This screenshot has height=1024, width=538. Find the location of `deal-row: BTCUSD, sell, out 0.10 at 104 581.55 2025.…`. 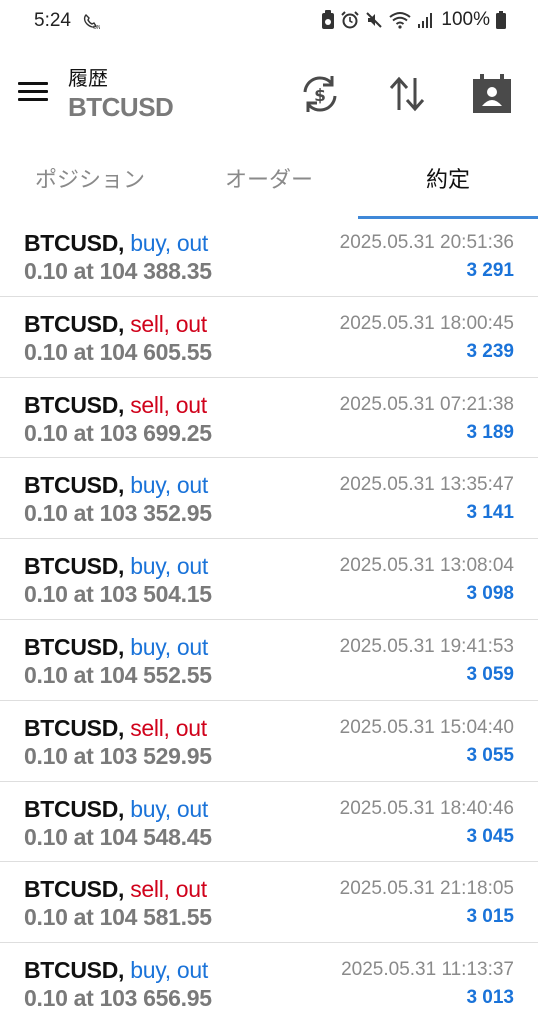

deal-row: BTCUSD, sell, out 0.10 at 104 581.55 2025.… is located at coordinates (269, 903).